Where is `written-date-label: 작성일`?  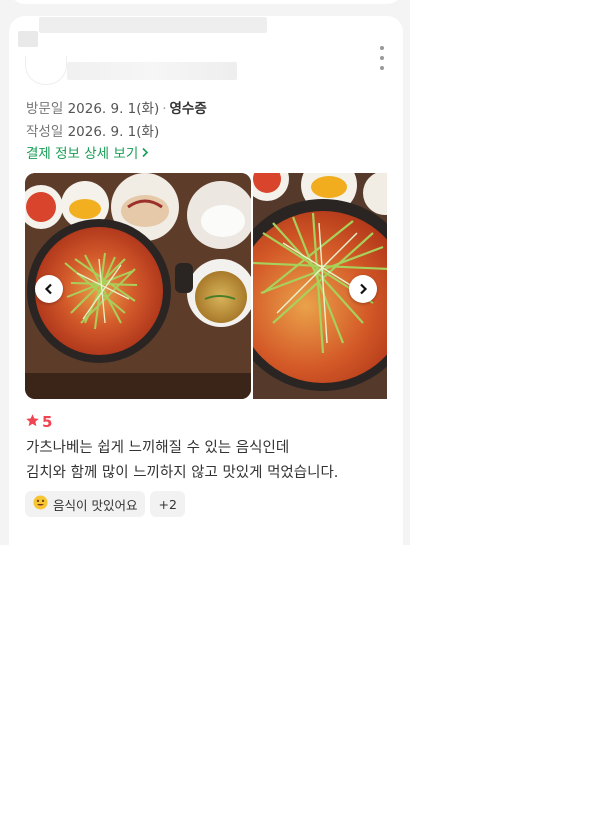 written-date-label: 작성일 is located at coordinates (45, 132).